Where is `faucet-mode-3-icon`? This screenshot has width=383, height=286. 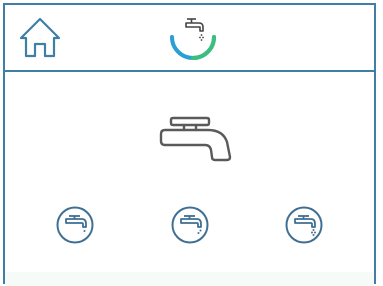
faucet-mode-3-icon is located at coordinates (304, 225).